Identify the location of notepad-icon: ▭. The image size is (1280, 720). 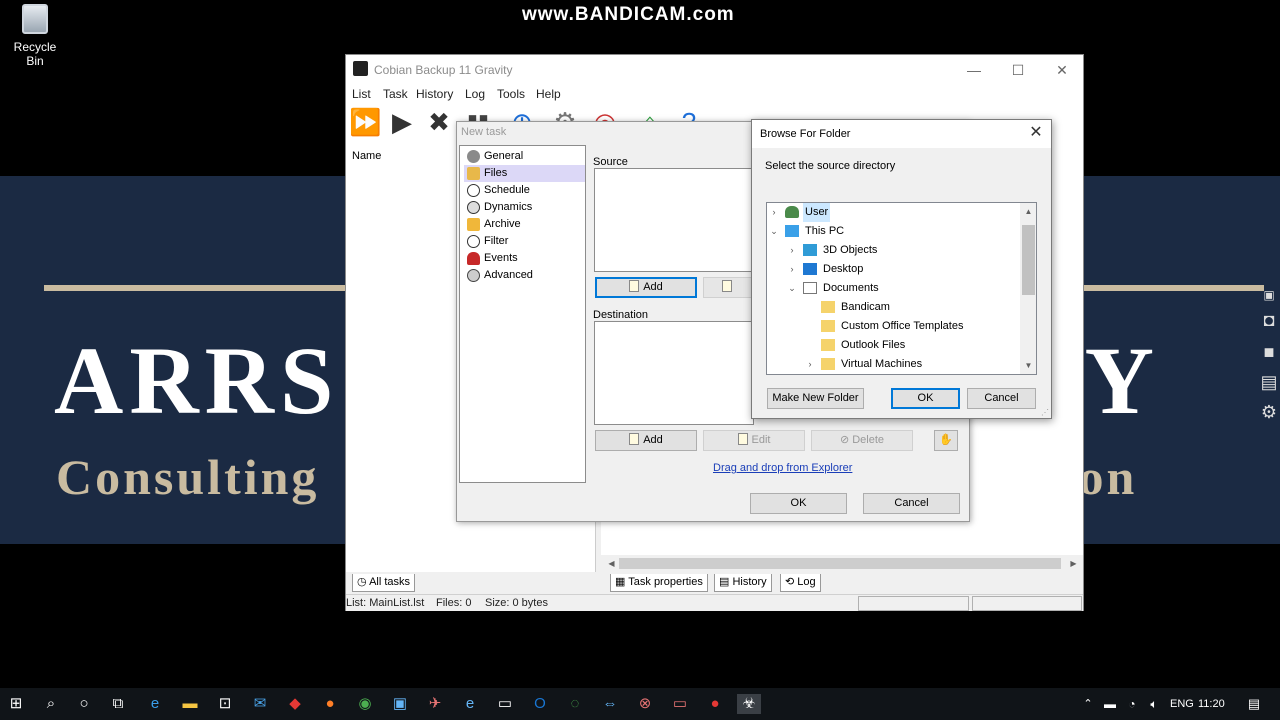
(505, 704).